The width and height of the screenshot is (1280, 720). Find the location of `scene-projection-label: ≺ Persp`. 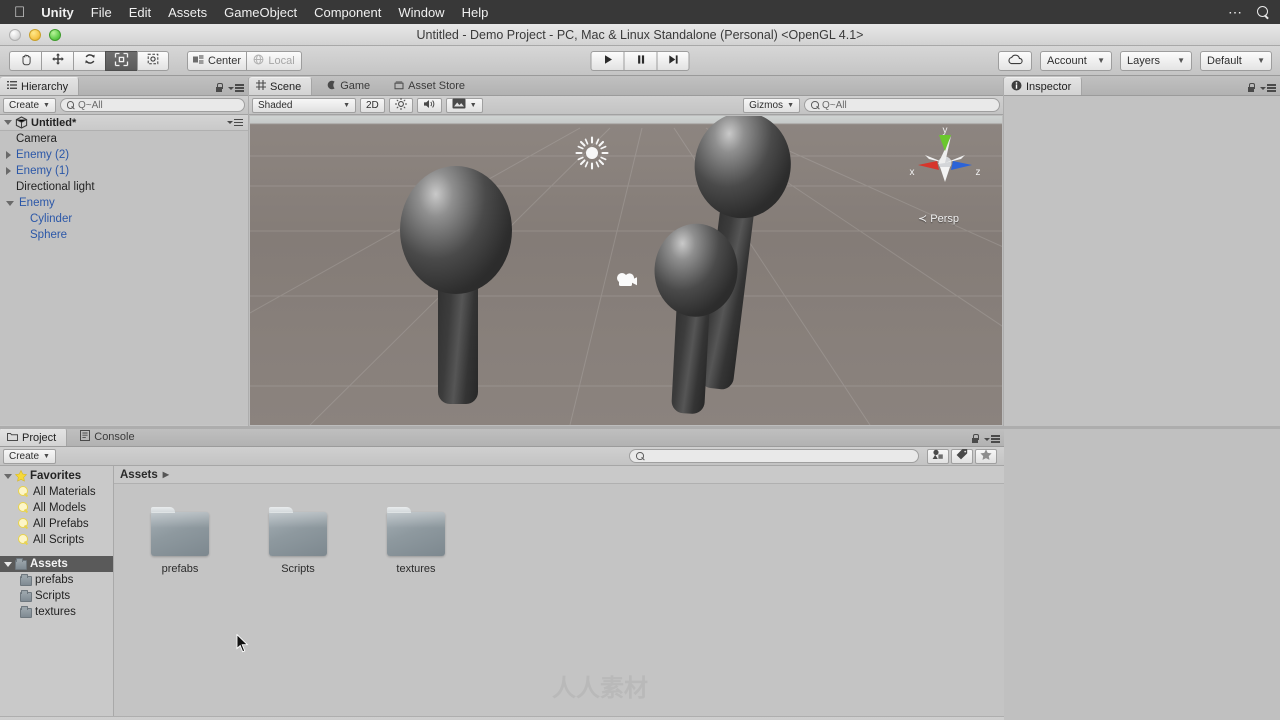

scene-projection-label: ≺ Persp is located at coordinates (938, 218).